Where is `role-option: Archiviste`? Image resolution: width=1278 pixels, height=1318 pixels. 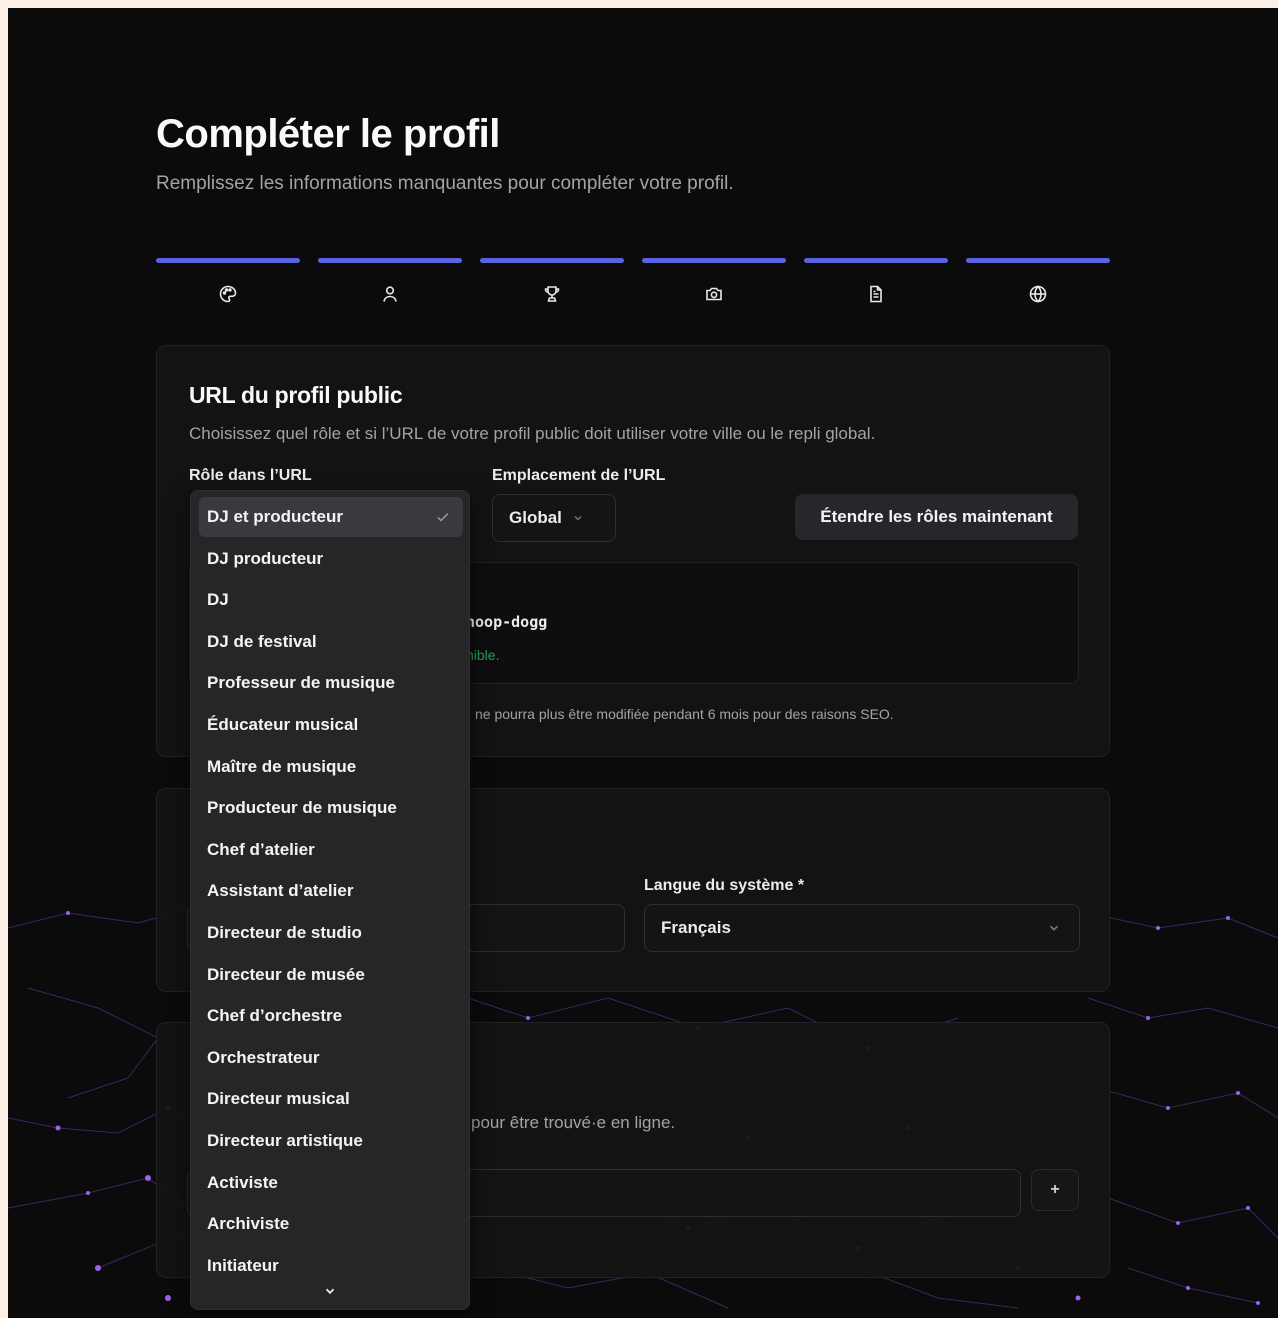
role-option: Archiviste is located at coordinates (331, 1224).